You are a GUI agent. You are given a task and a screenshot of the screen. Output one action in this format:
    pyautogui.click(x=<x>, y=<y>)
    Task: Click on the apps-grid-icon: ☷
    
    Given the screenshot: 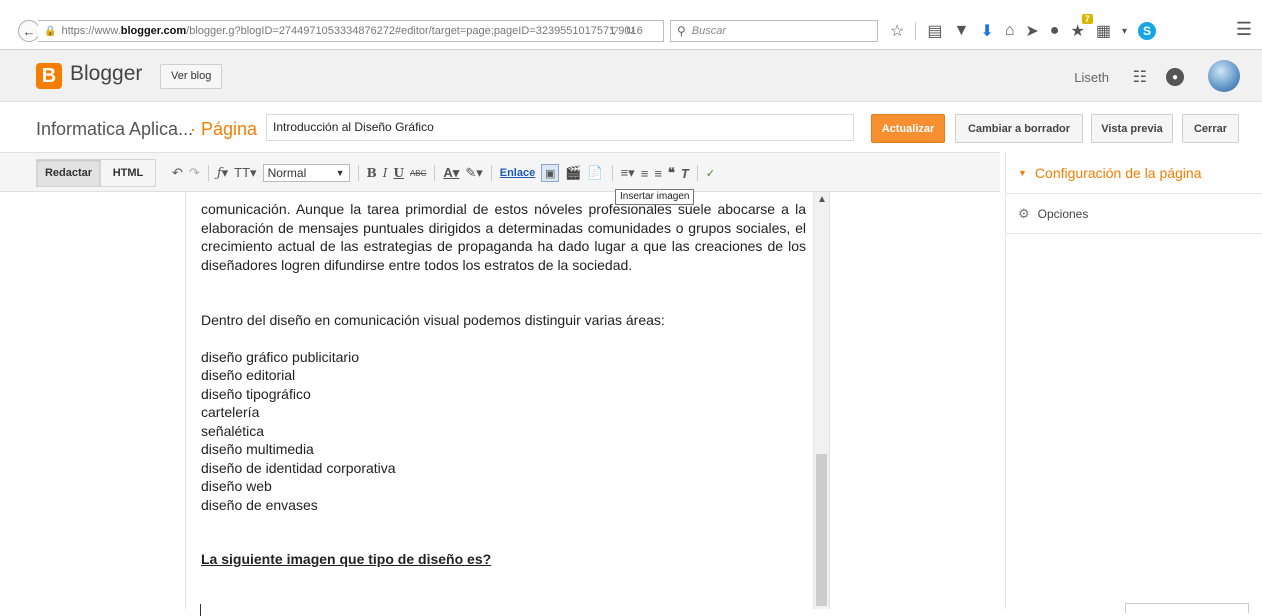 What is the action you would take?
    pyautogui.click(x=1140, y=77)
    